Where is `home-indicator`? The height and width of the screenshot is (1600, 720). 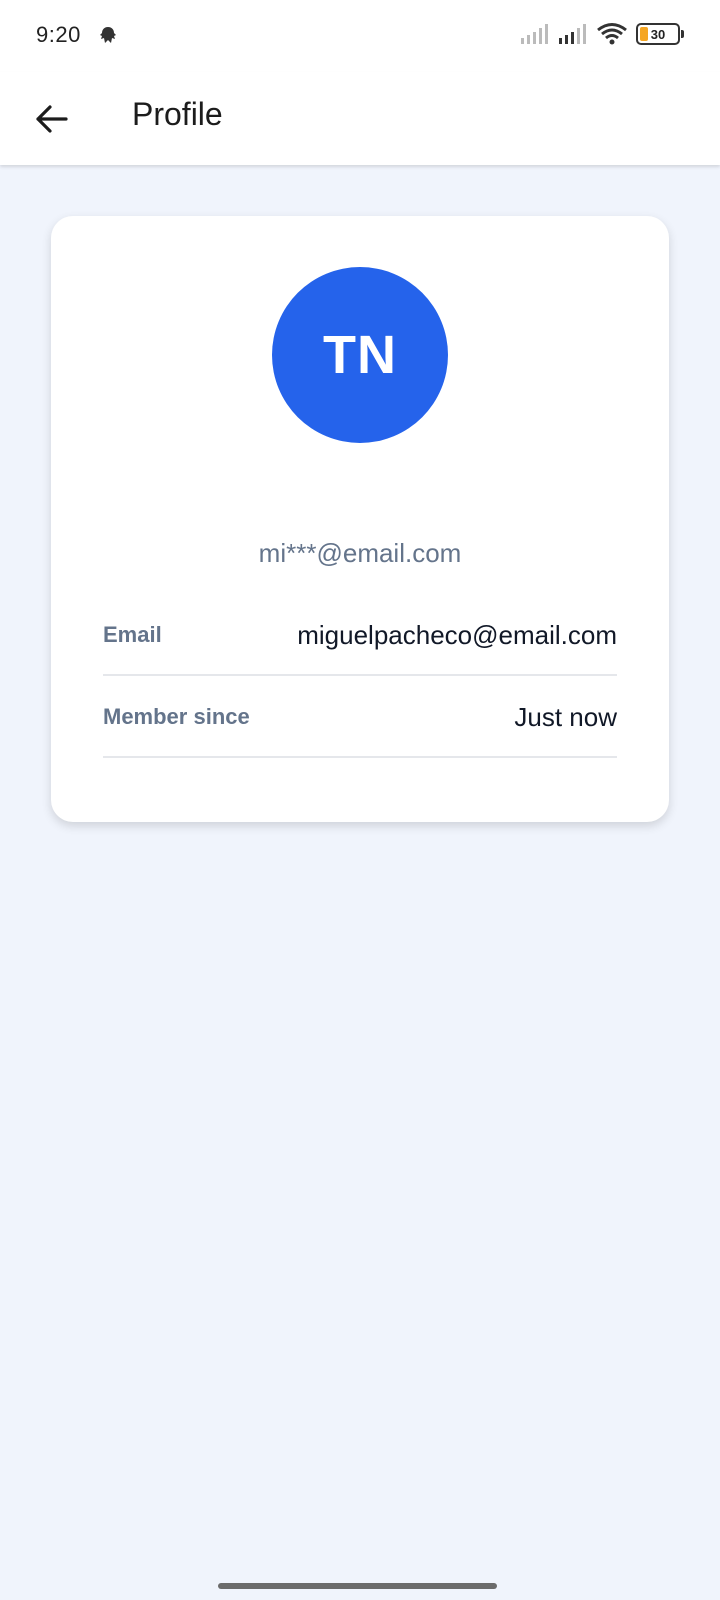
home-indicator is located at coordinates (357, 1586).